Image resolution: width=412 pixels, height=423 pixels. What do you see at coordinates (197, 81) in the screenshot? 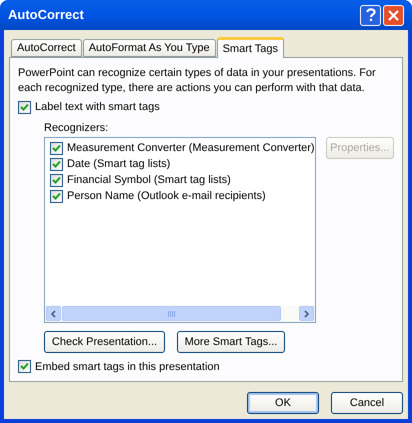
I see `description-text: PowerPoint can recognize certain types of data in your presentations. For each recognized type, there are actions you can perform with that data.` at bounding box center [197, 81].